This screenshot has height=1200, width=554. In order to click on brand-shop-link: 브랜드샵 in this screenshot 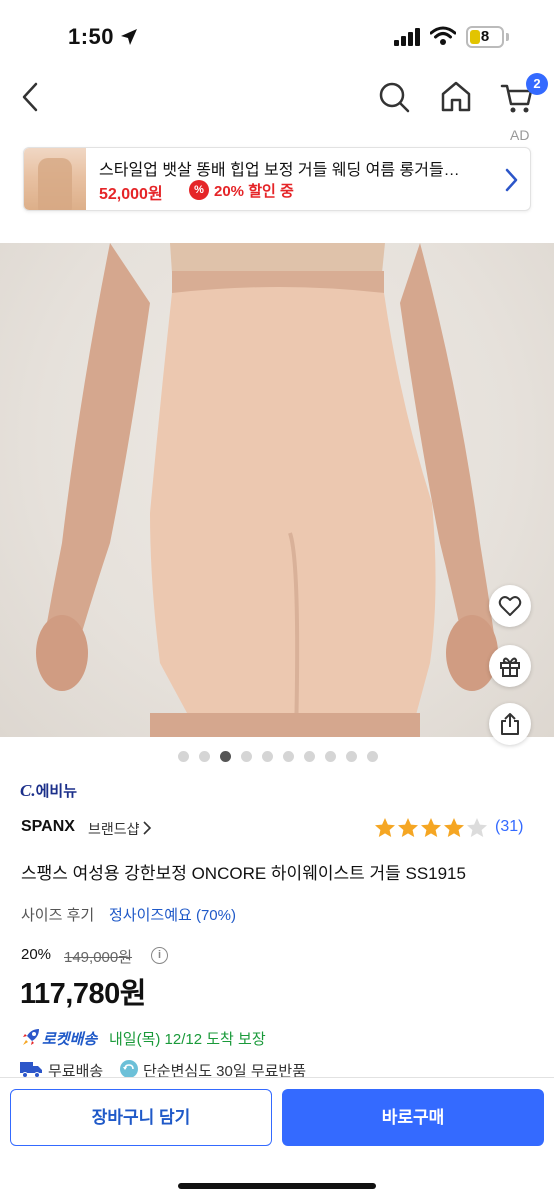, I will do `click(120, 829)`.